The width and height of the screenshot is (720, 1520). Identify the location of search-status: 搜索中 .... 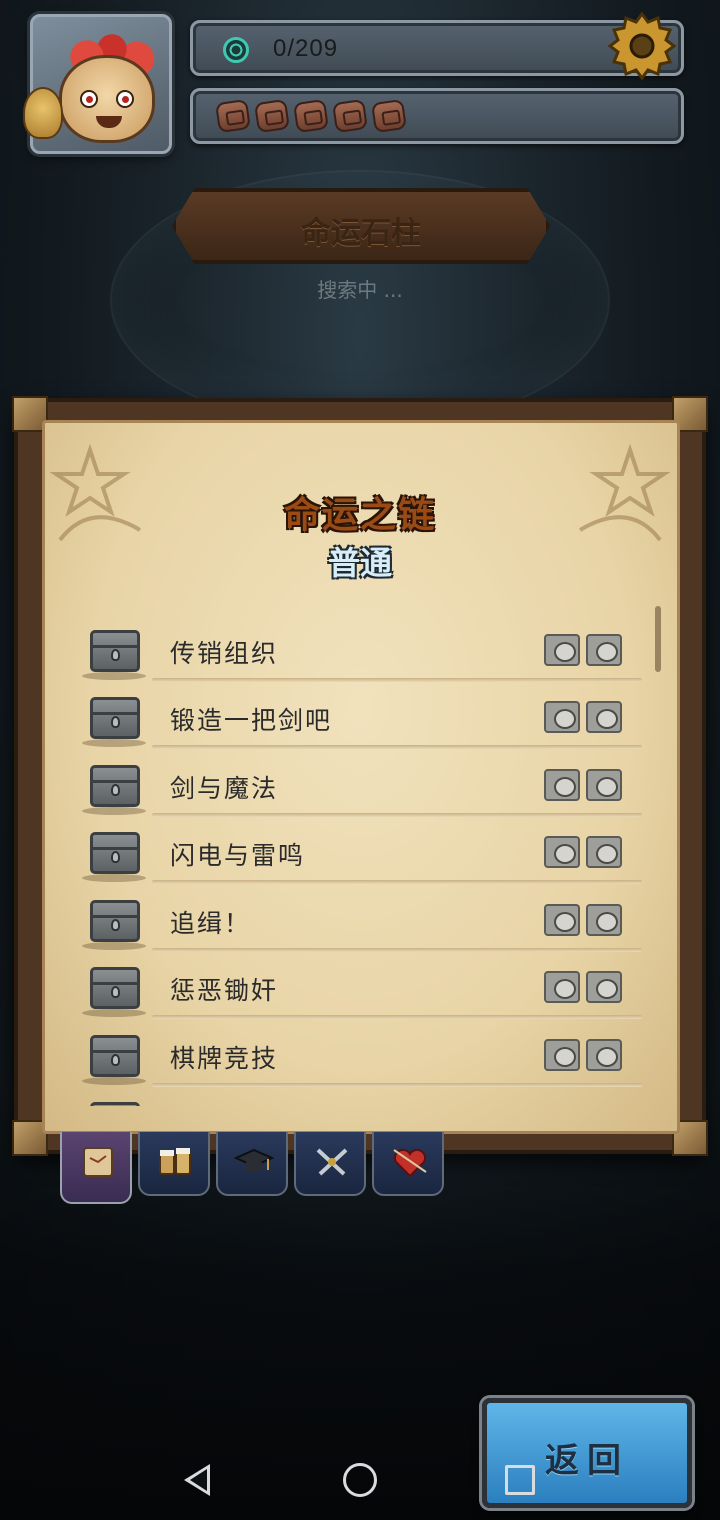
(360, 290).